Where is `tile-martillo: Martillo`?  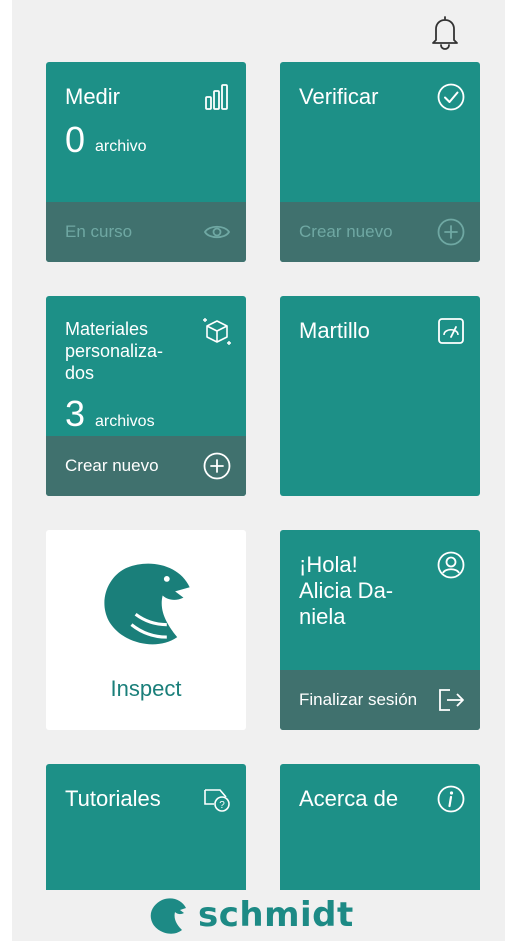 tile-martillo: Martillo is located at coordinates (380, 396).